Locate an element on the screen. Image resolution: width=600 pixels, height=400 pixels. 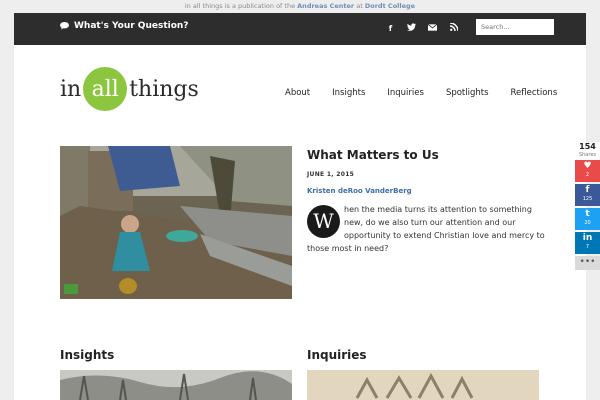
facebook-share-icon: f is located at coordinates (587, 190).